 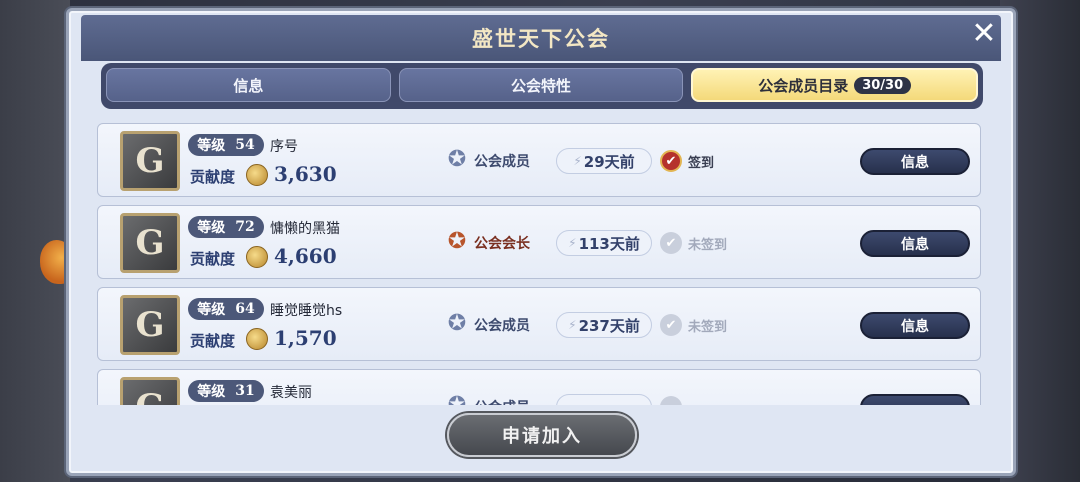 What do you see at coordinates (835, 85) in the screenshot?
I see `tab-member-list: 公会成员目录 30/30` at bounding box center [835, 85].